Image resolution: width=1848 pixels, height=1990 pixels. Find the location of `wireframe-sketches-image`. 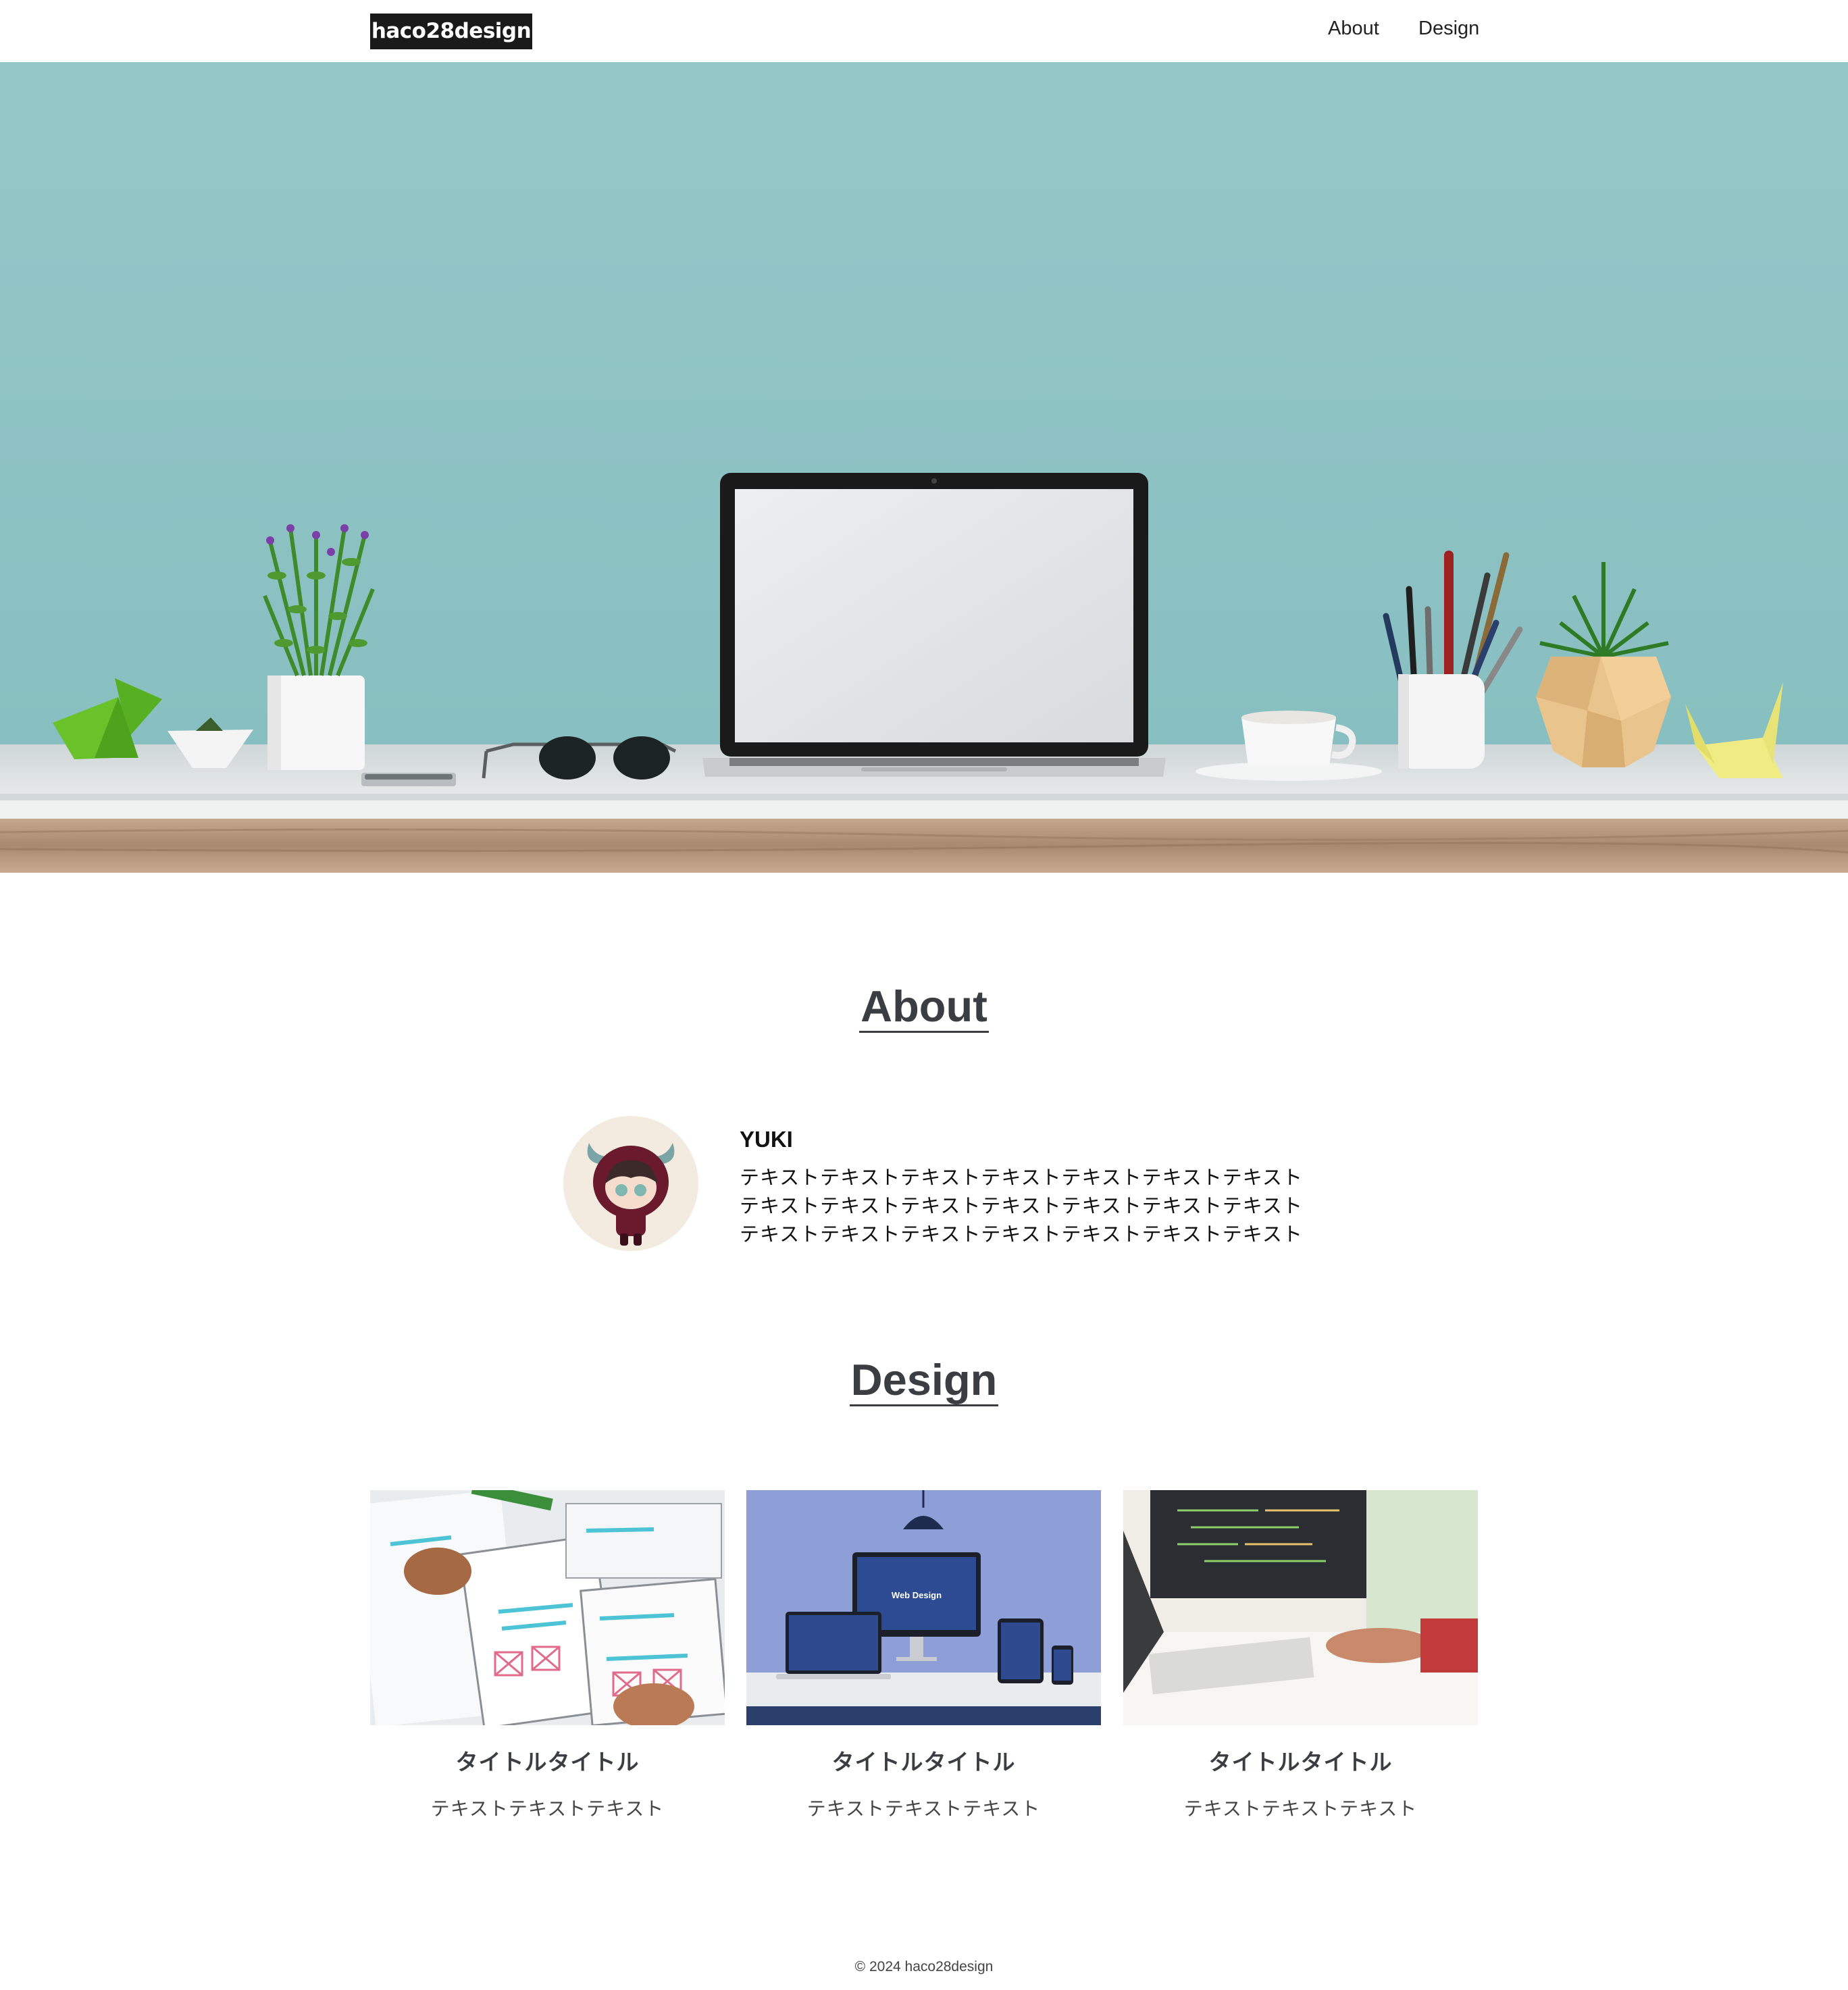

wireframe-sketches-image is located at coordinates (547, 1607).